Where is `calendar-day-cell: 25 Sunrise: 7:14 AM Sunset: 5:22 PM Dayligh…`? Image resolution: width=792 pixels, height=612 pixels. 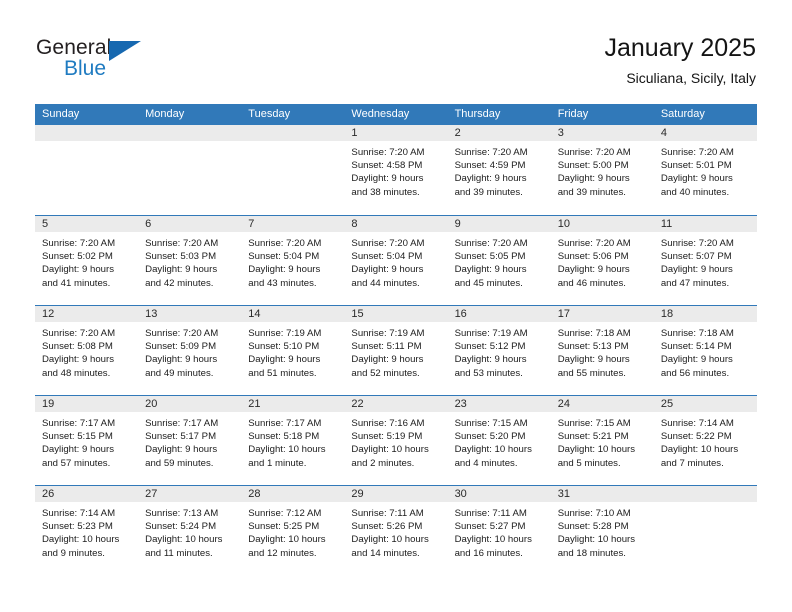
calendar-day-cell: 25 Sunrise: 7:14 AM Sunset: 5:22 PM Dayligh… is located at coordinates (705, 440).